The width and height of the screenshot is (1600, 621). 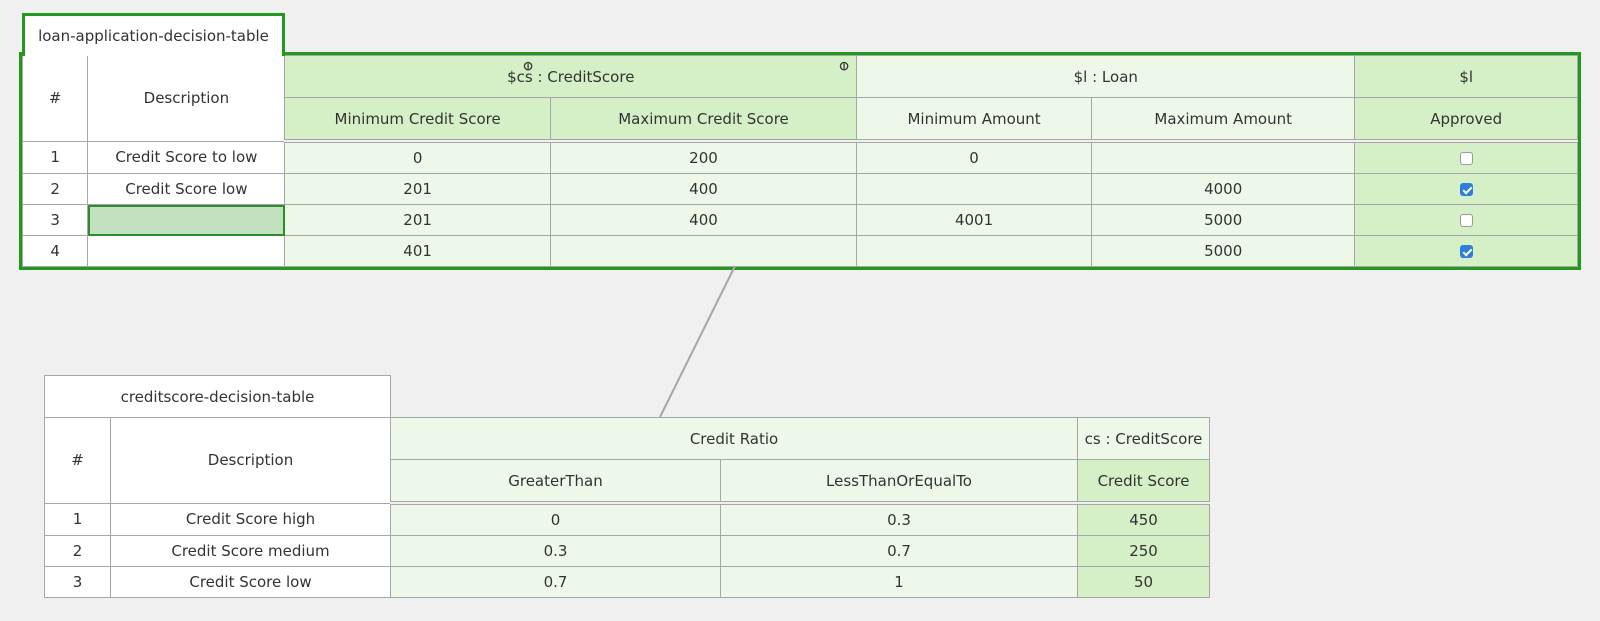 I want to click on max-credit-score-cell: 200, so click(x=703, y=157).